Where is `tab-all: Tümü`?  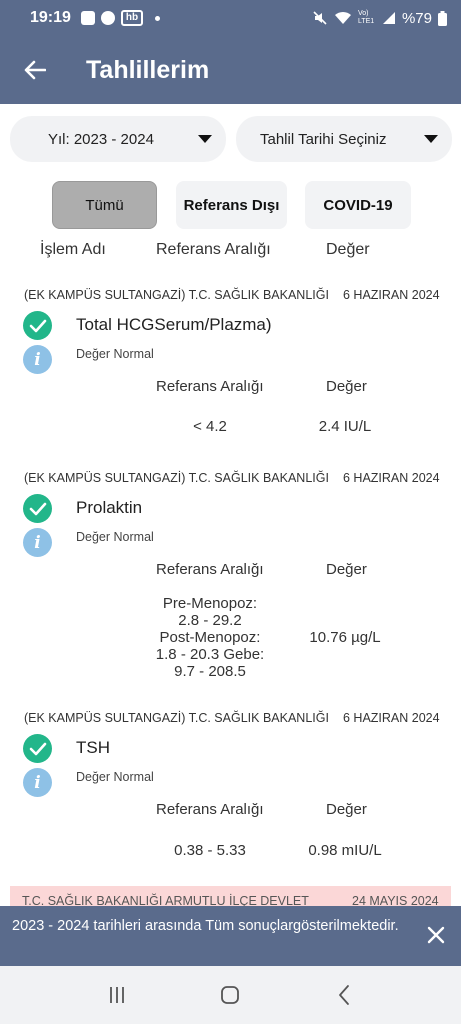 tab-all: Tümü is located at coordinates (104, 205).